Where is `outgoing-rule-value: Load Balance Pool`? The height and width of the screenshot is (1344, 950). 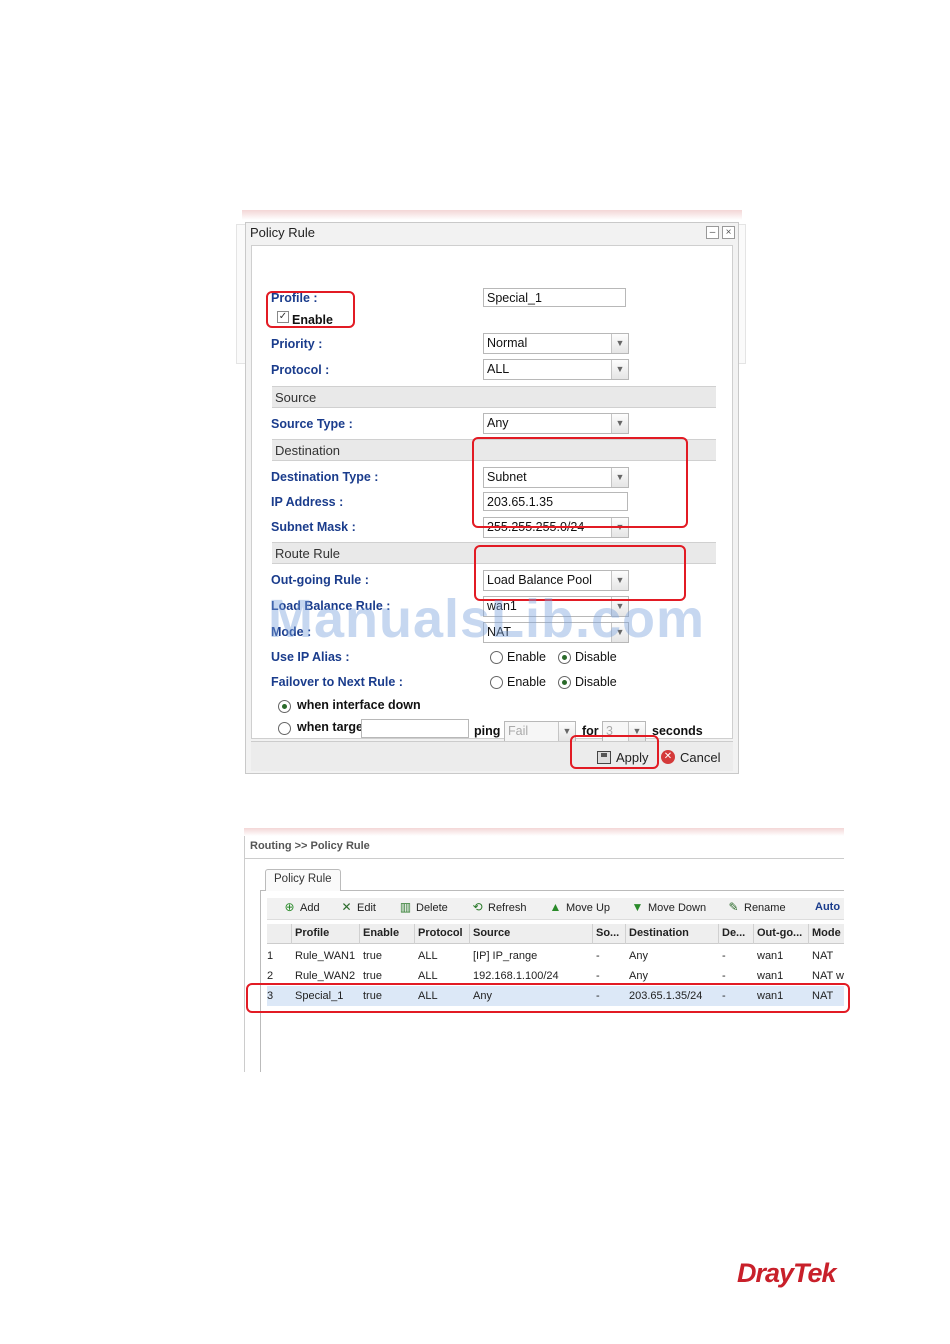 outgoing-rule-value: Load Balance Pool is located at coordinates (539, 580).